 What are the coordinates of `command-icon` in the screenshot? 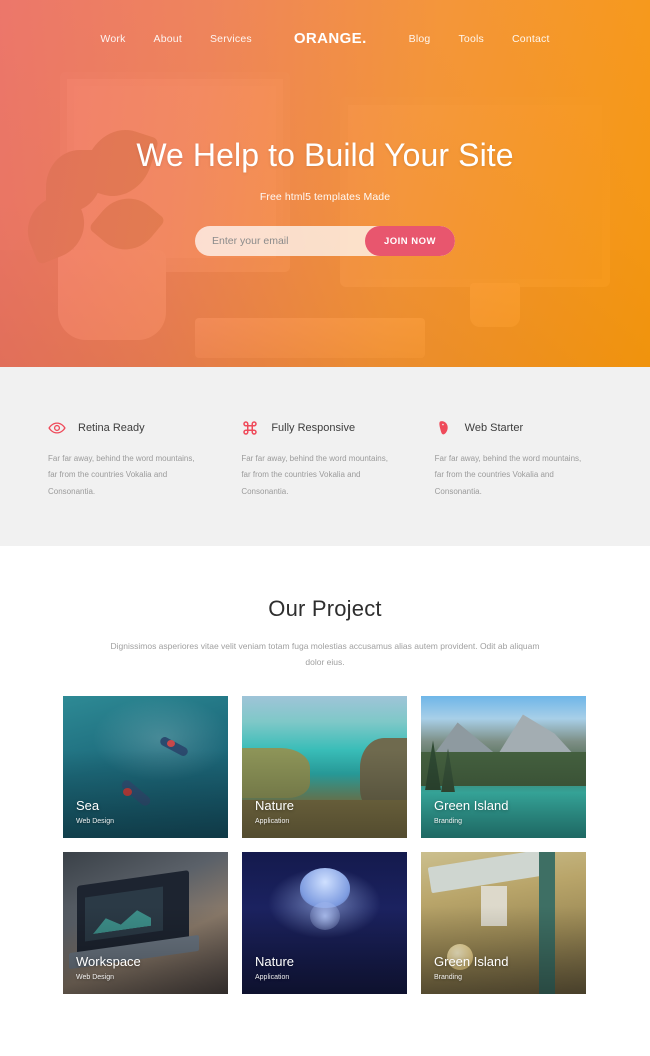 It's located at (250, 428).